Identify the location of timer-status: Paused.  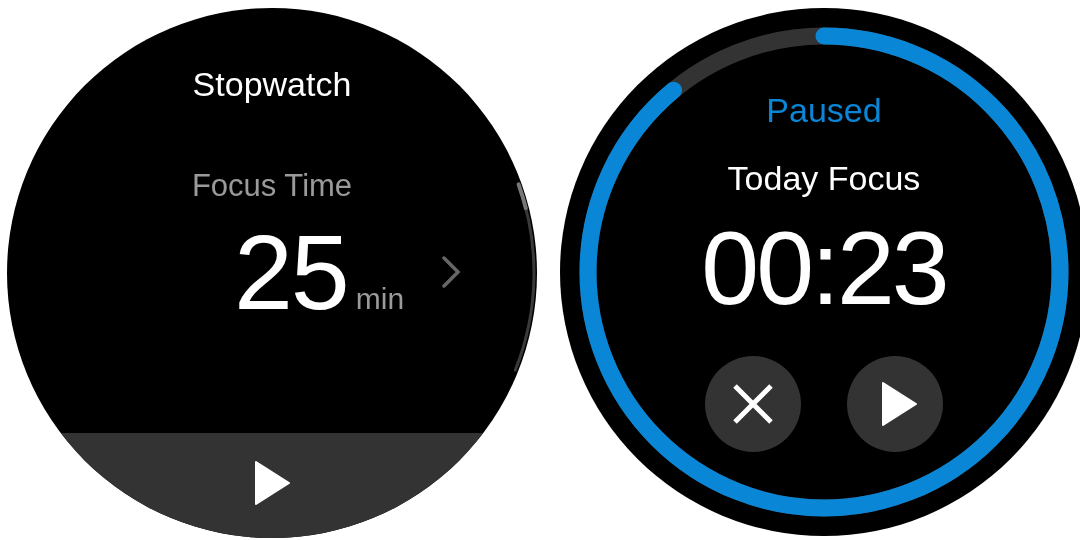
(824, 110).